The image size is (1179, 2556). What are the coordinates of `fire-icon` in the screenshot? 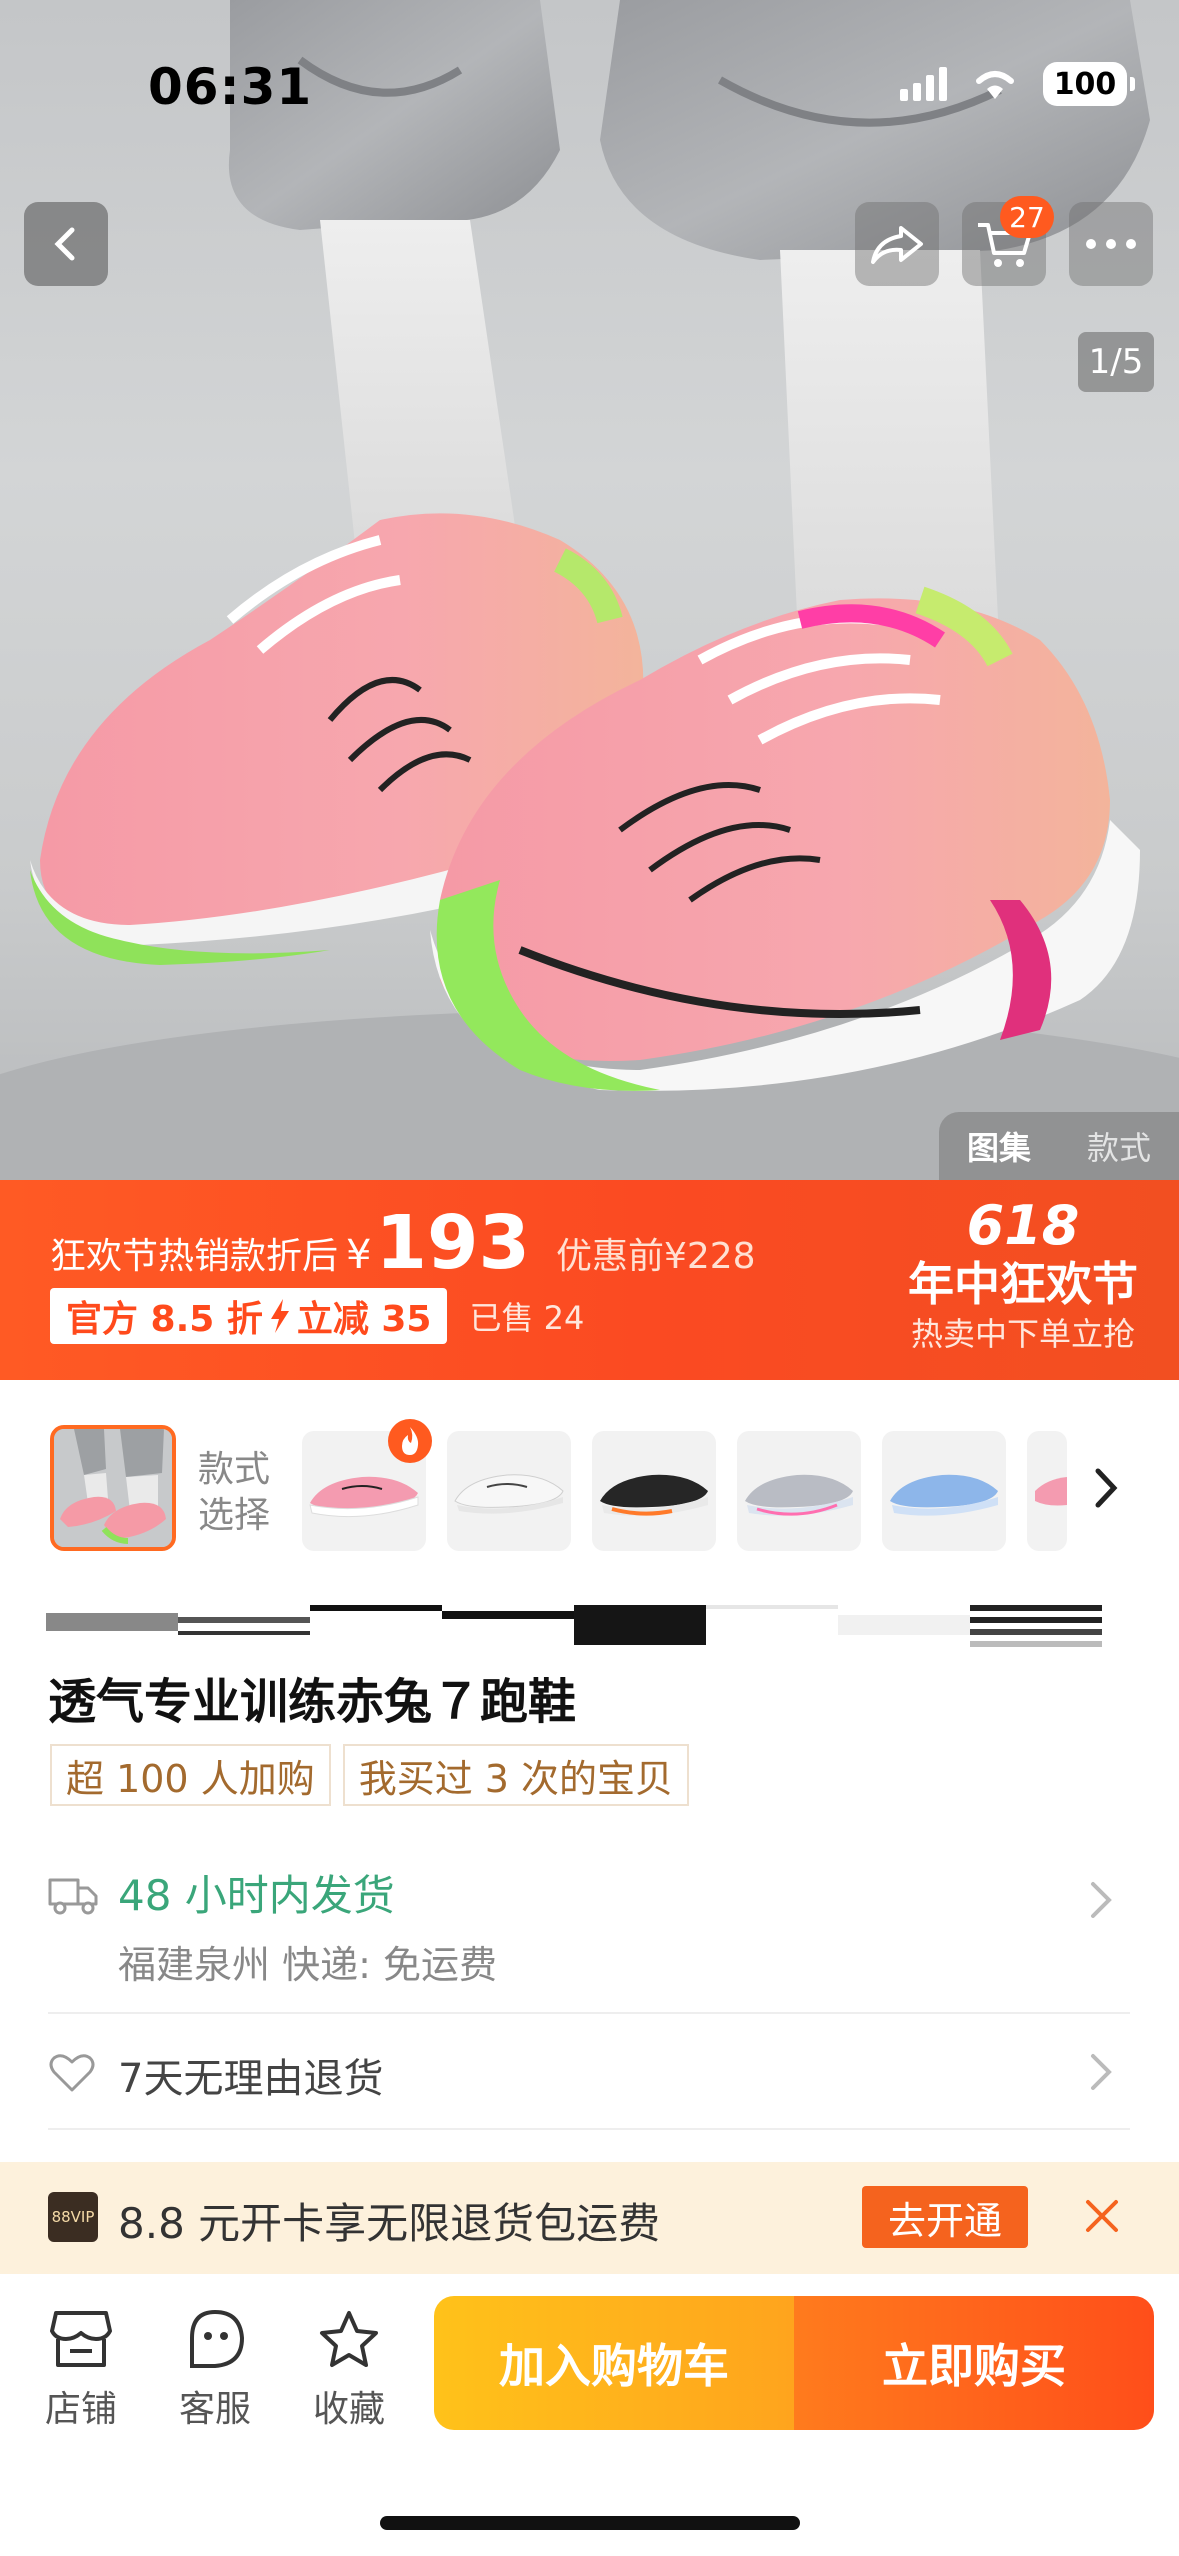 It's located at (410, 1441).